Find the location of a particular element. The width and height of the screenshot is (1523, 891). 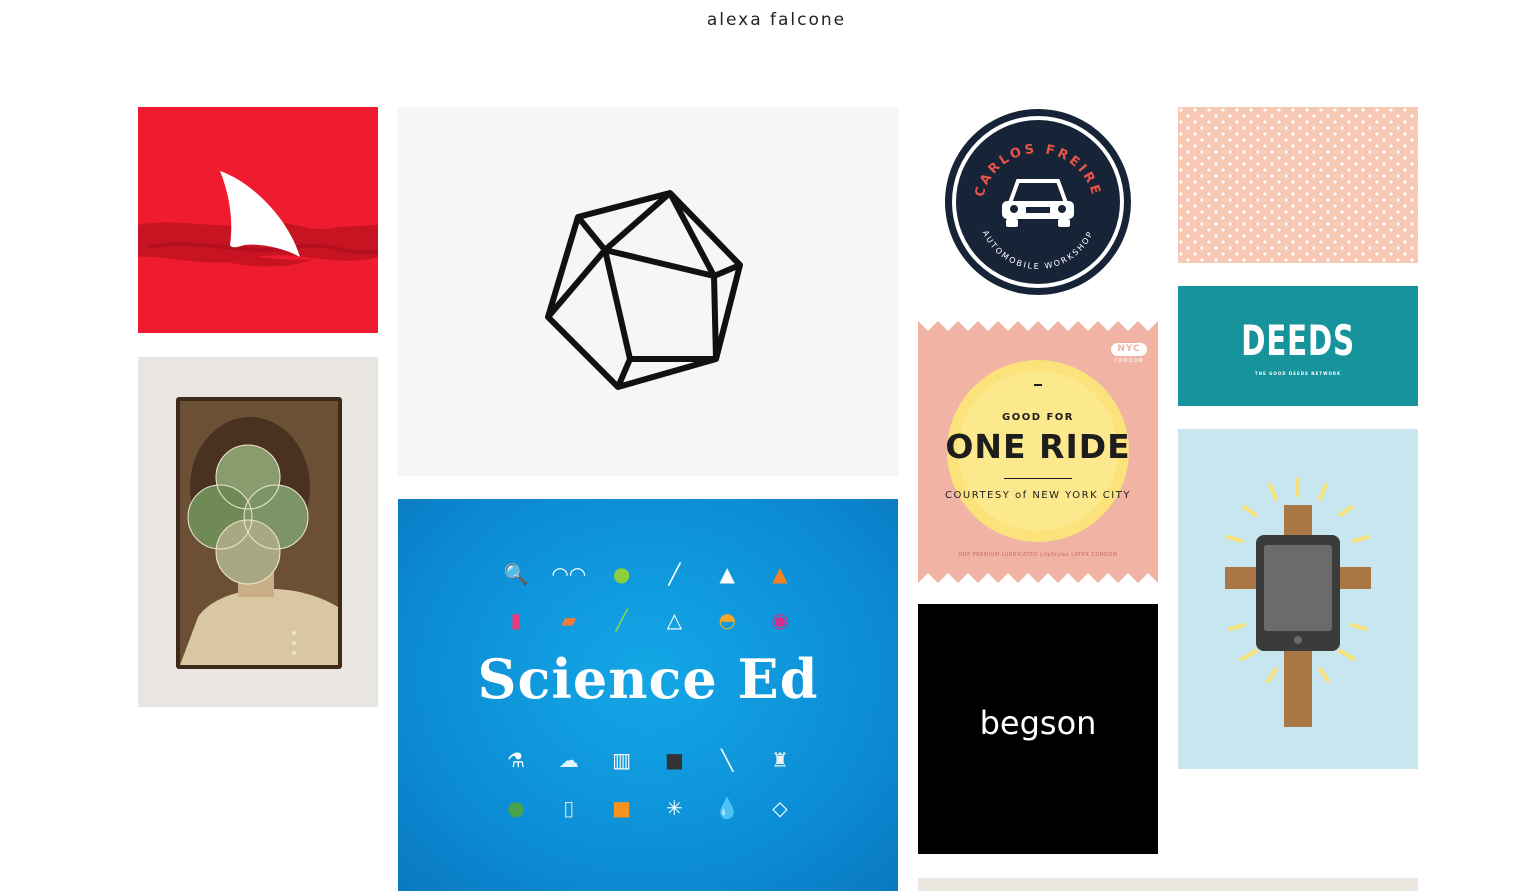

science-icon-row-4: ● ▯ ■ ✳ 💧 ◇ is located at coordinates (648, 808).